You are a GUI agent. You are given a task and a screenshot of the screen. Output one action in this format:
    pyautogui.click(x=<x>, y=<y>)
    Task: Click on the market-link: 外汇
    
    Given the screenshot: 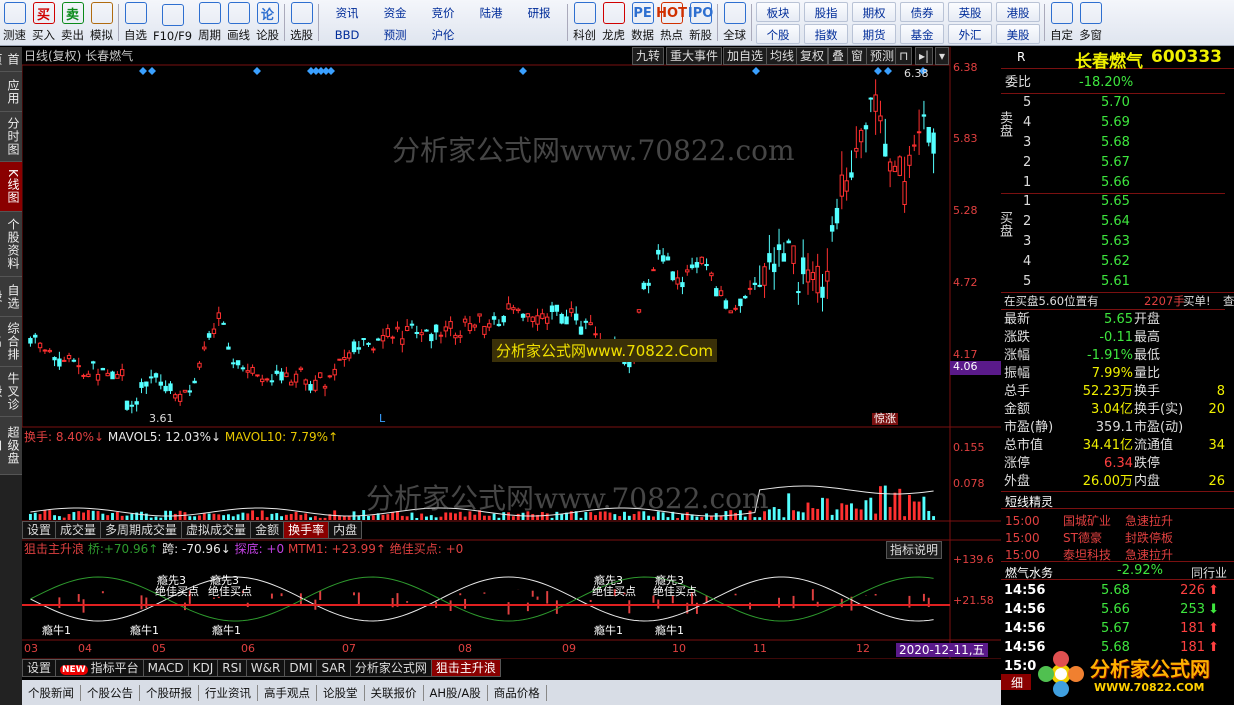 What is the action you would take?
    pyautogui.click(x=970, y=34)
    